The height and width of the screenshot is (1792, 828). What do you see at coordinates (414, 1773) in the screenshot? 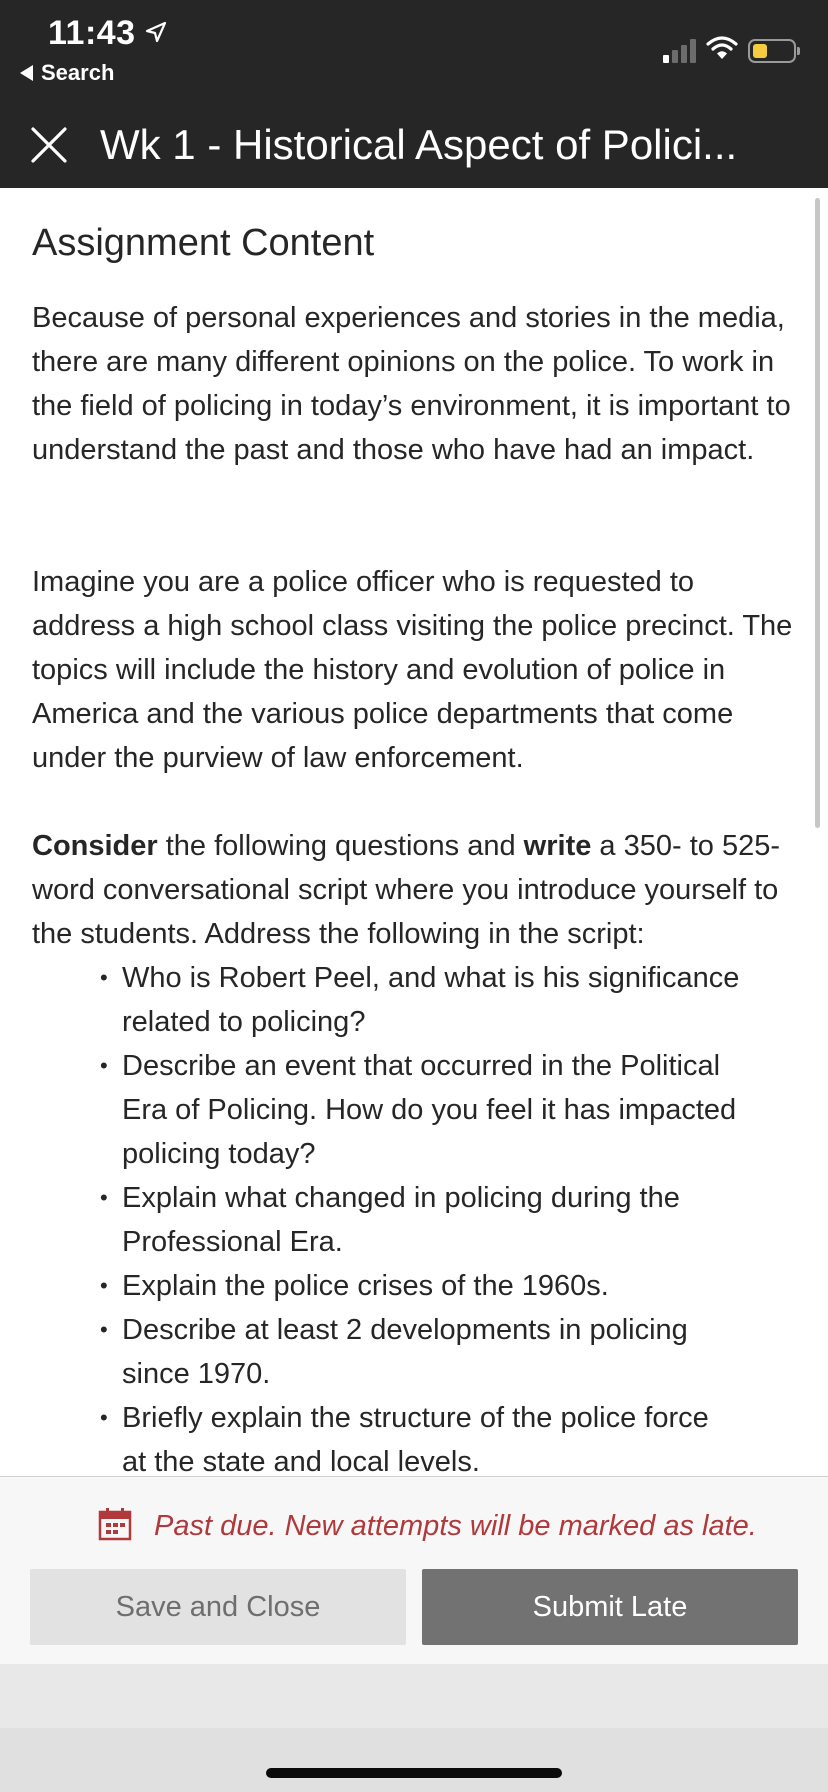
I see `home-indicator` at bounding box center [414, 1773].